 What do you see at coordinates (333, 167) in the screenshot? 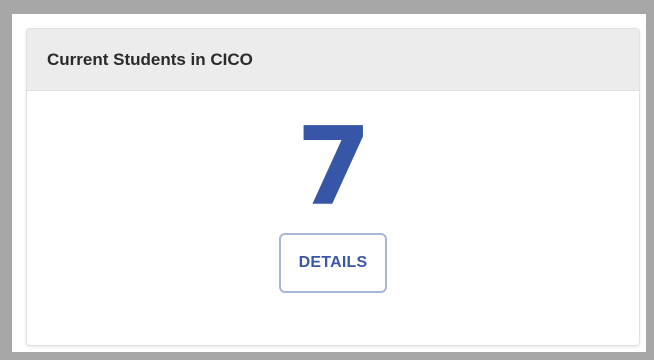
I see `student-count: 7` at bounding box center [333, 167].